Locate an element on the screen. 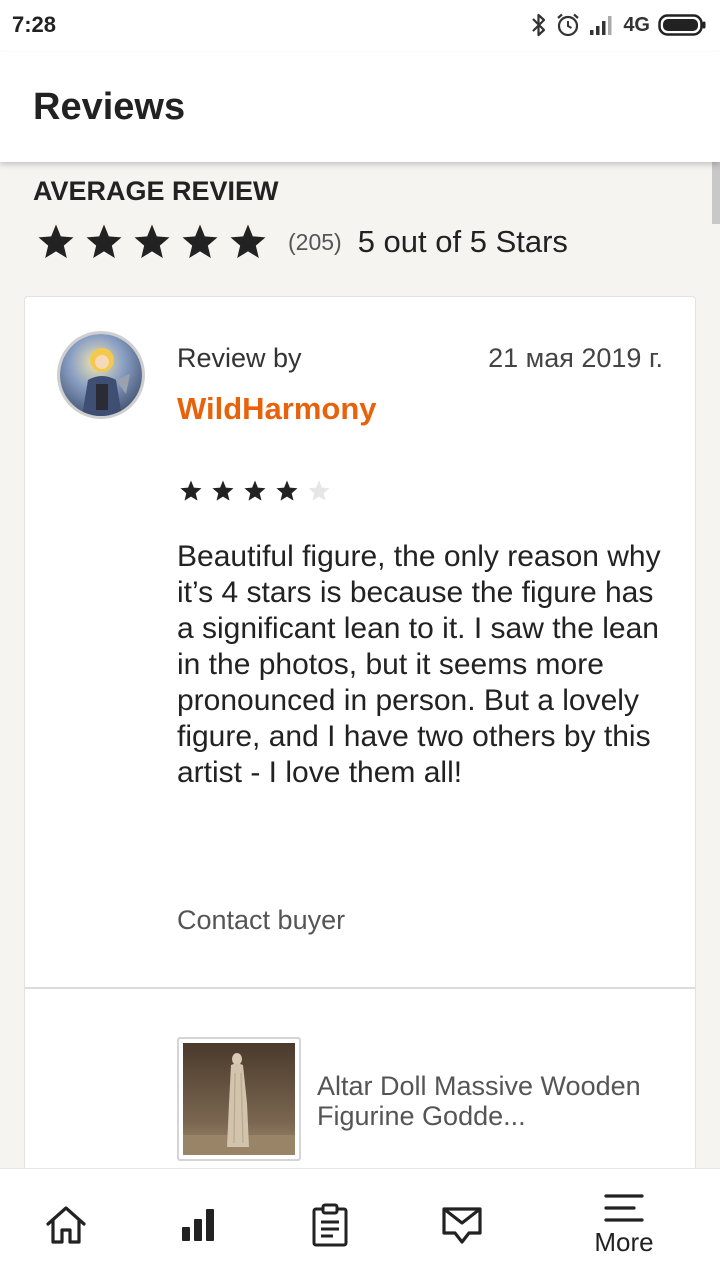 The height and width of the screenshot is (1280, 720). stats-icon is located at coordinates (198, 1225).